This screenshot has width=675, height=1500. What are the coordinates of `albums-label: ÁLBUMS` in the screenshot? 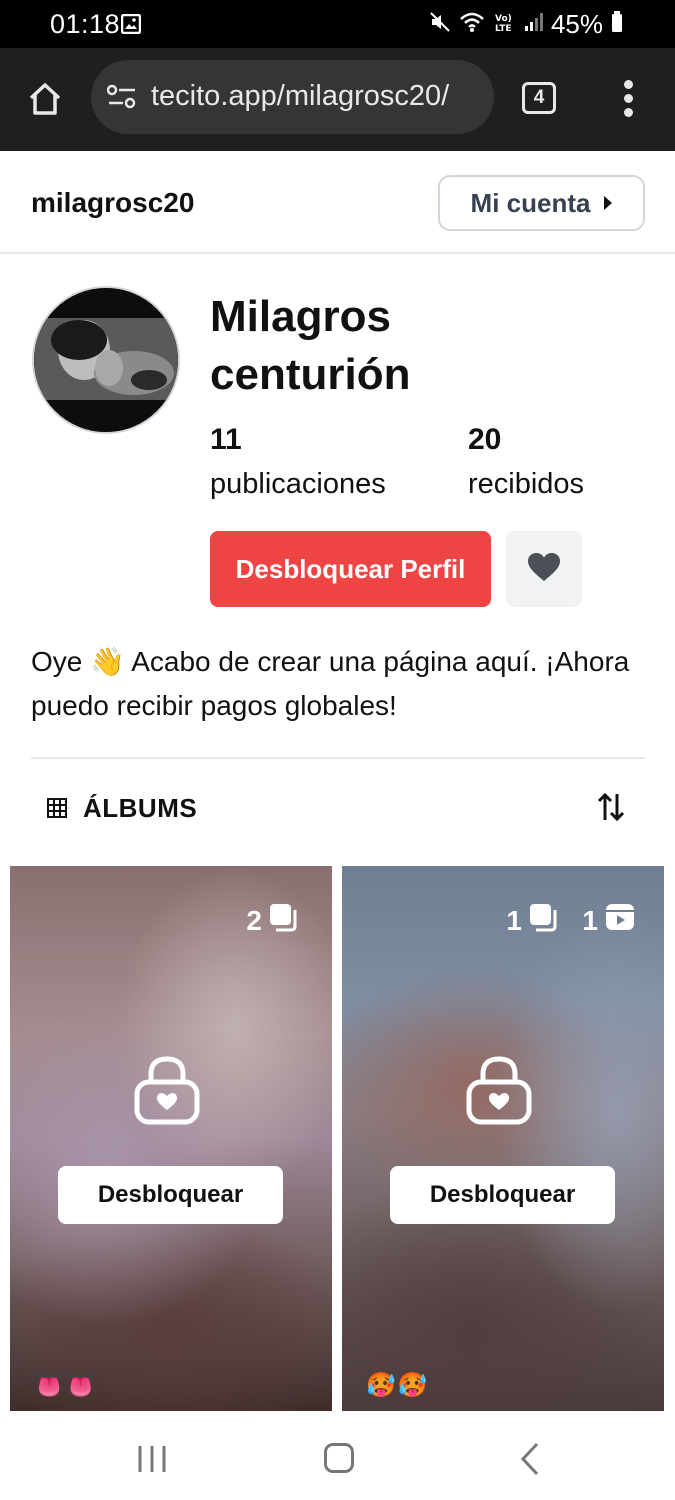 It's located at (140, 808).